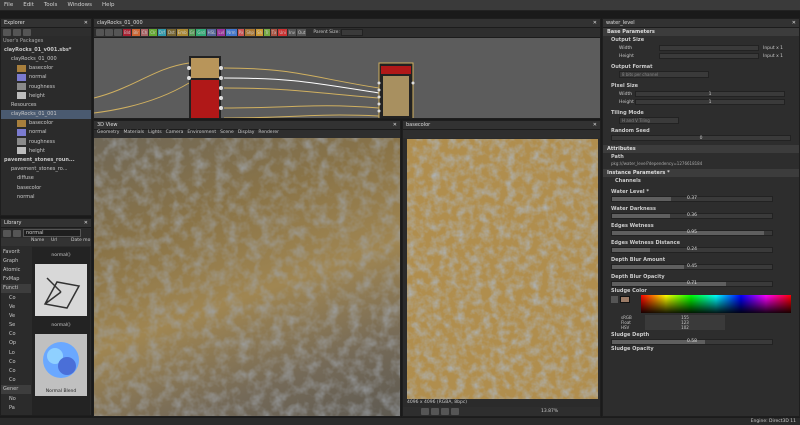  I want to click on param-slider: 0.45, so click(692, 267).